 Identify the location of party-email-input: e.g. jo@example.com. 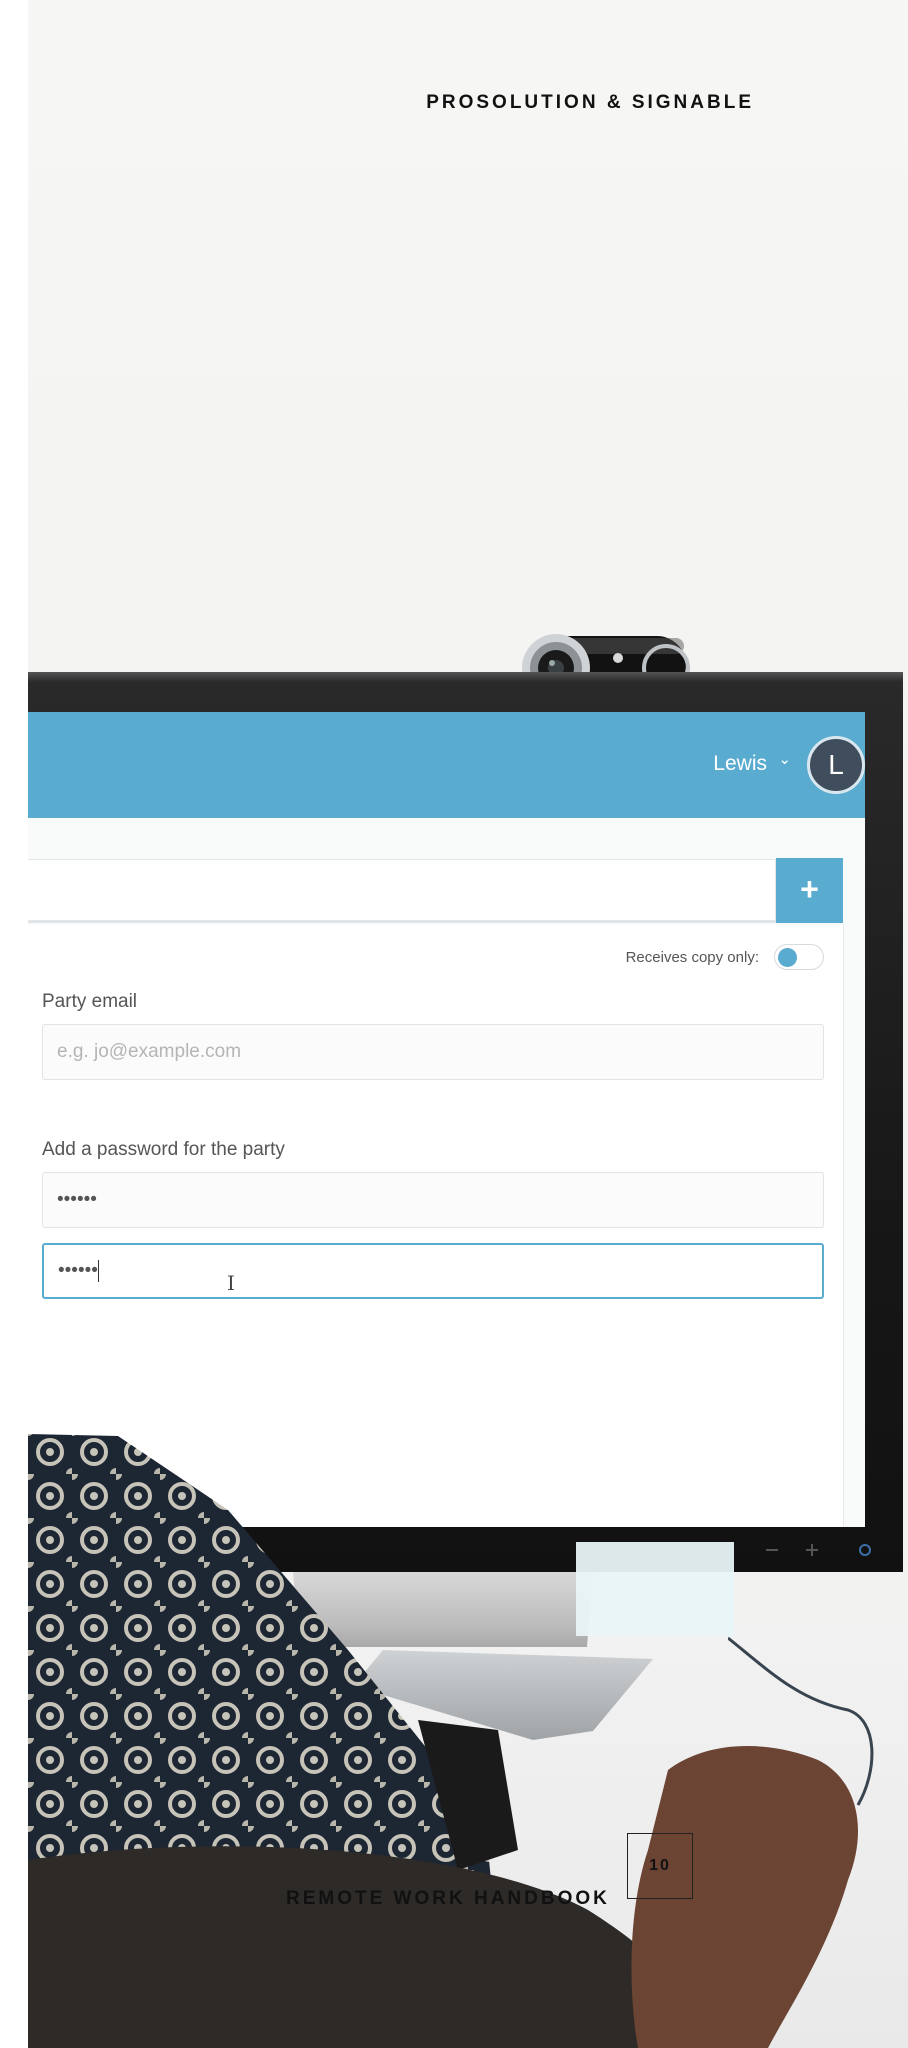
(433, 1052).